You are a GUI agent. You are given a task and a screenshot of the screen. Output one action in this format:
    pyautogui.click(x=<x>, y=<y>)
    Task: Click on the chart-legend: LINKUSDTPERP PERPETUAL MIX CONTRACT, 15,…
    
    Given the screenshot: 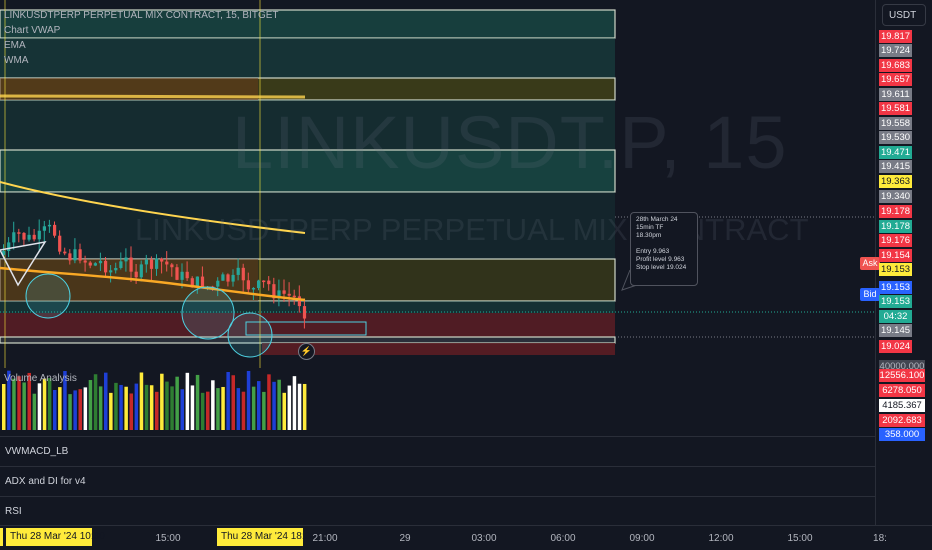 What is the action you would take?
    pyautogui.click(x=141, y=38)
    